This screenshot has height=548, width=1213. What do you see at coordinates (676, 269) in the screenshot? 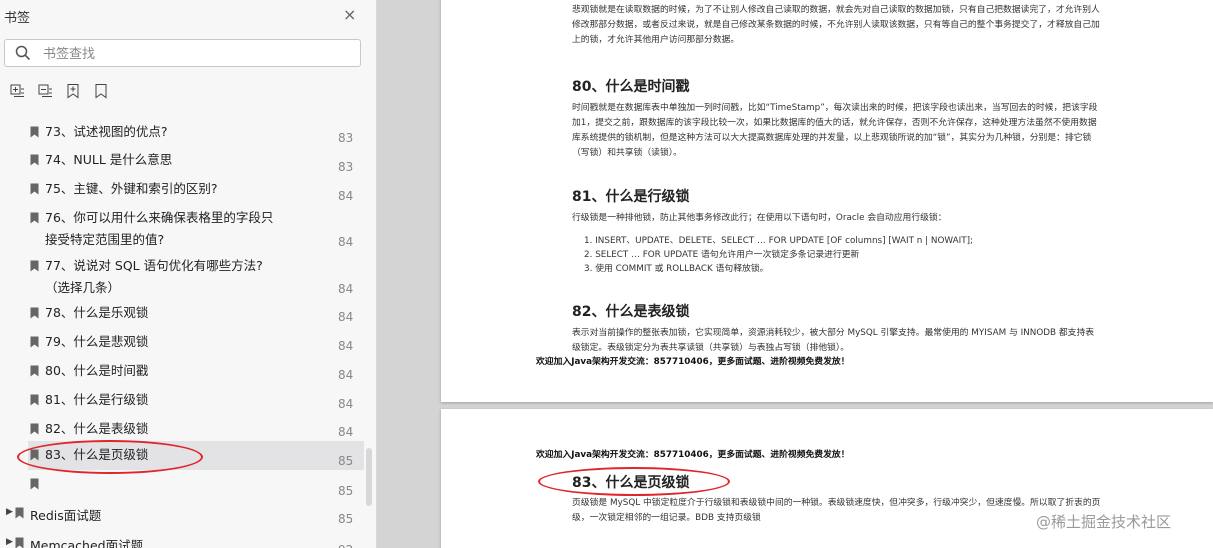
I see `list-item: 3. 使用 COMMIT 或 ROLLBACK 语句释放锁。` at bounding box center [676, 269].